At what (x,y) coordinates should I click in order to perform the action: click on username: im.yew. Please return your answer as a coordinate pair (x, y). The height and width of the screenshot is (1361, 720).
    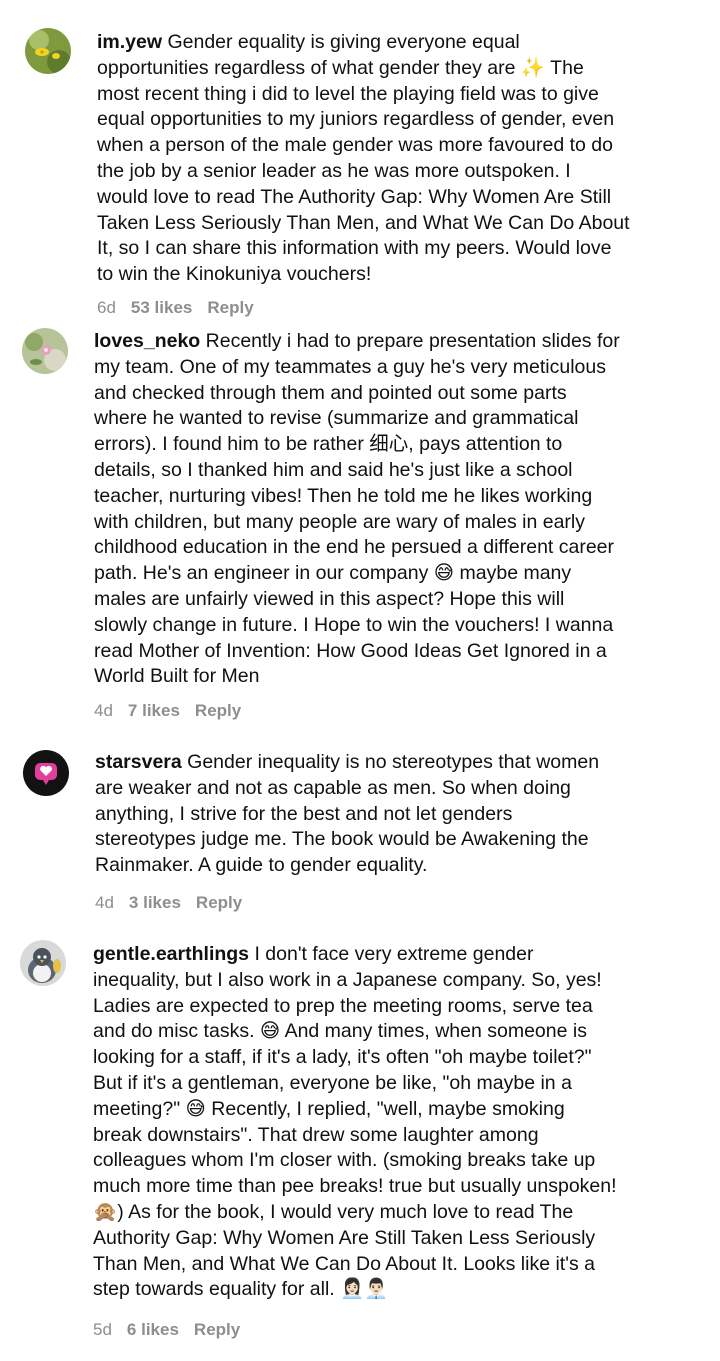
    Looking at the image, I should click on (129, 42).